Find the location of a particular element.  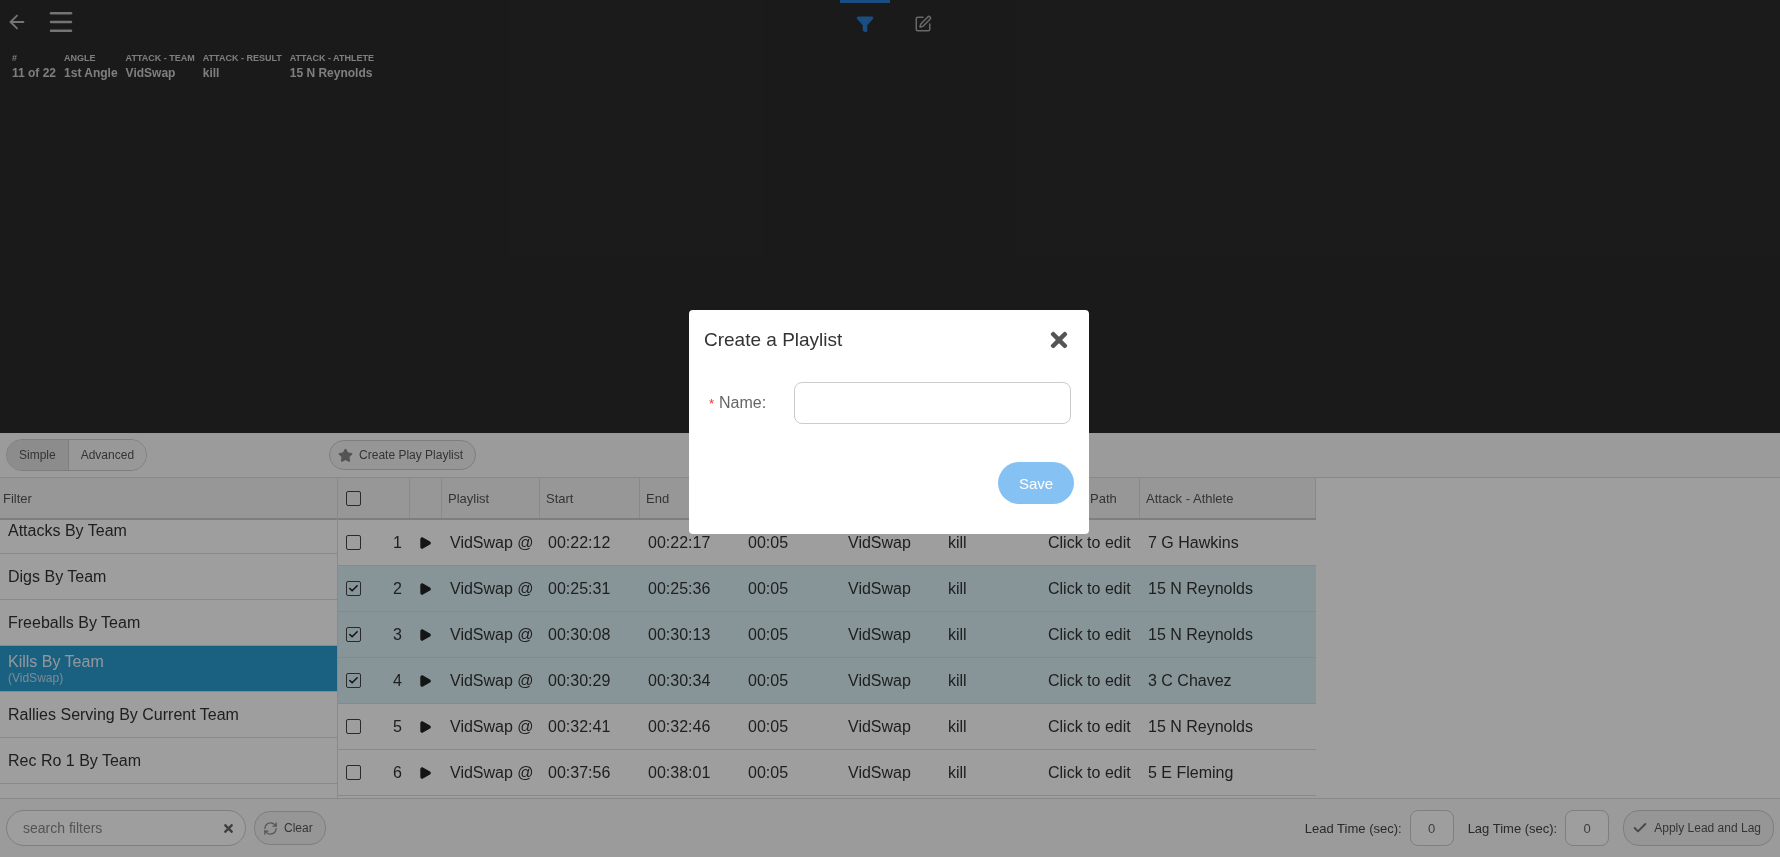

filter-label: Attacks By Team is located at coordinates (68, 530).